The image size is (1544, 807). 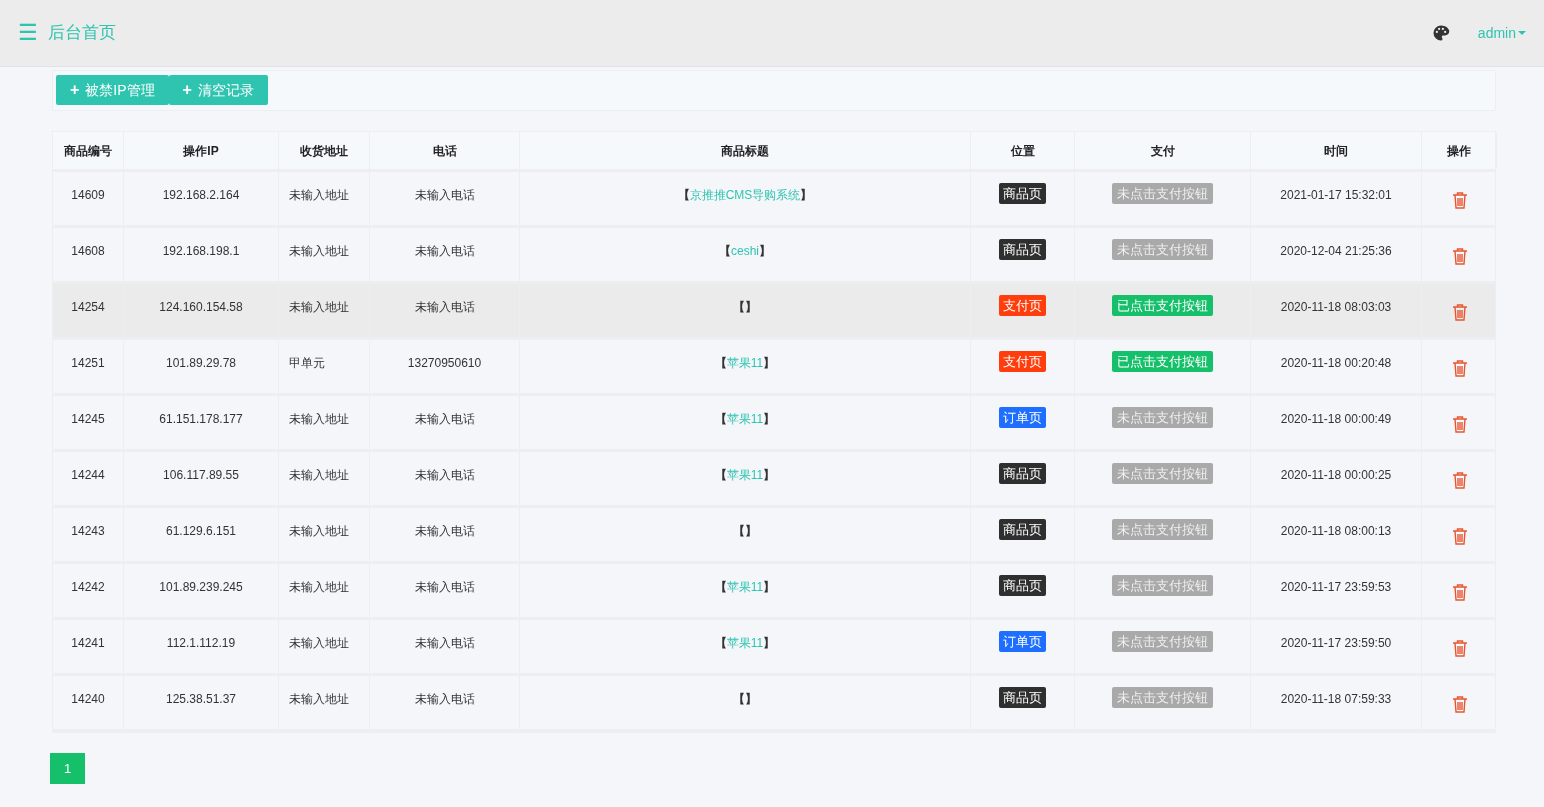 I want to click on table-cell-text: 124.160.154.58, so click(x=201, y=307).